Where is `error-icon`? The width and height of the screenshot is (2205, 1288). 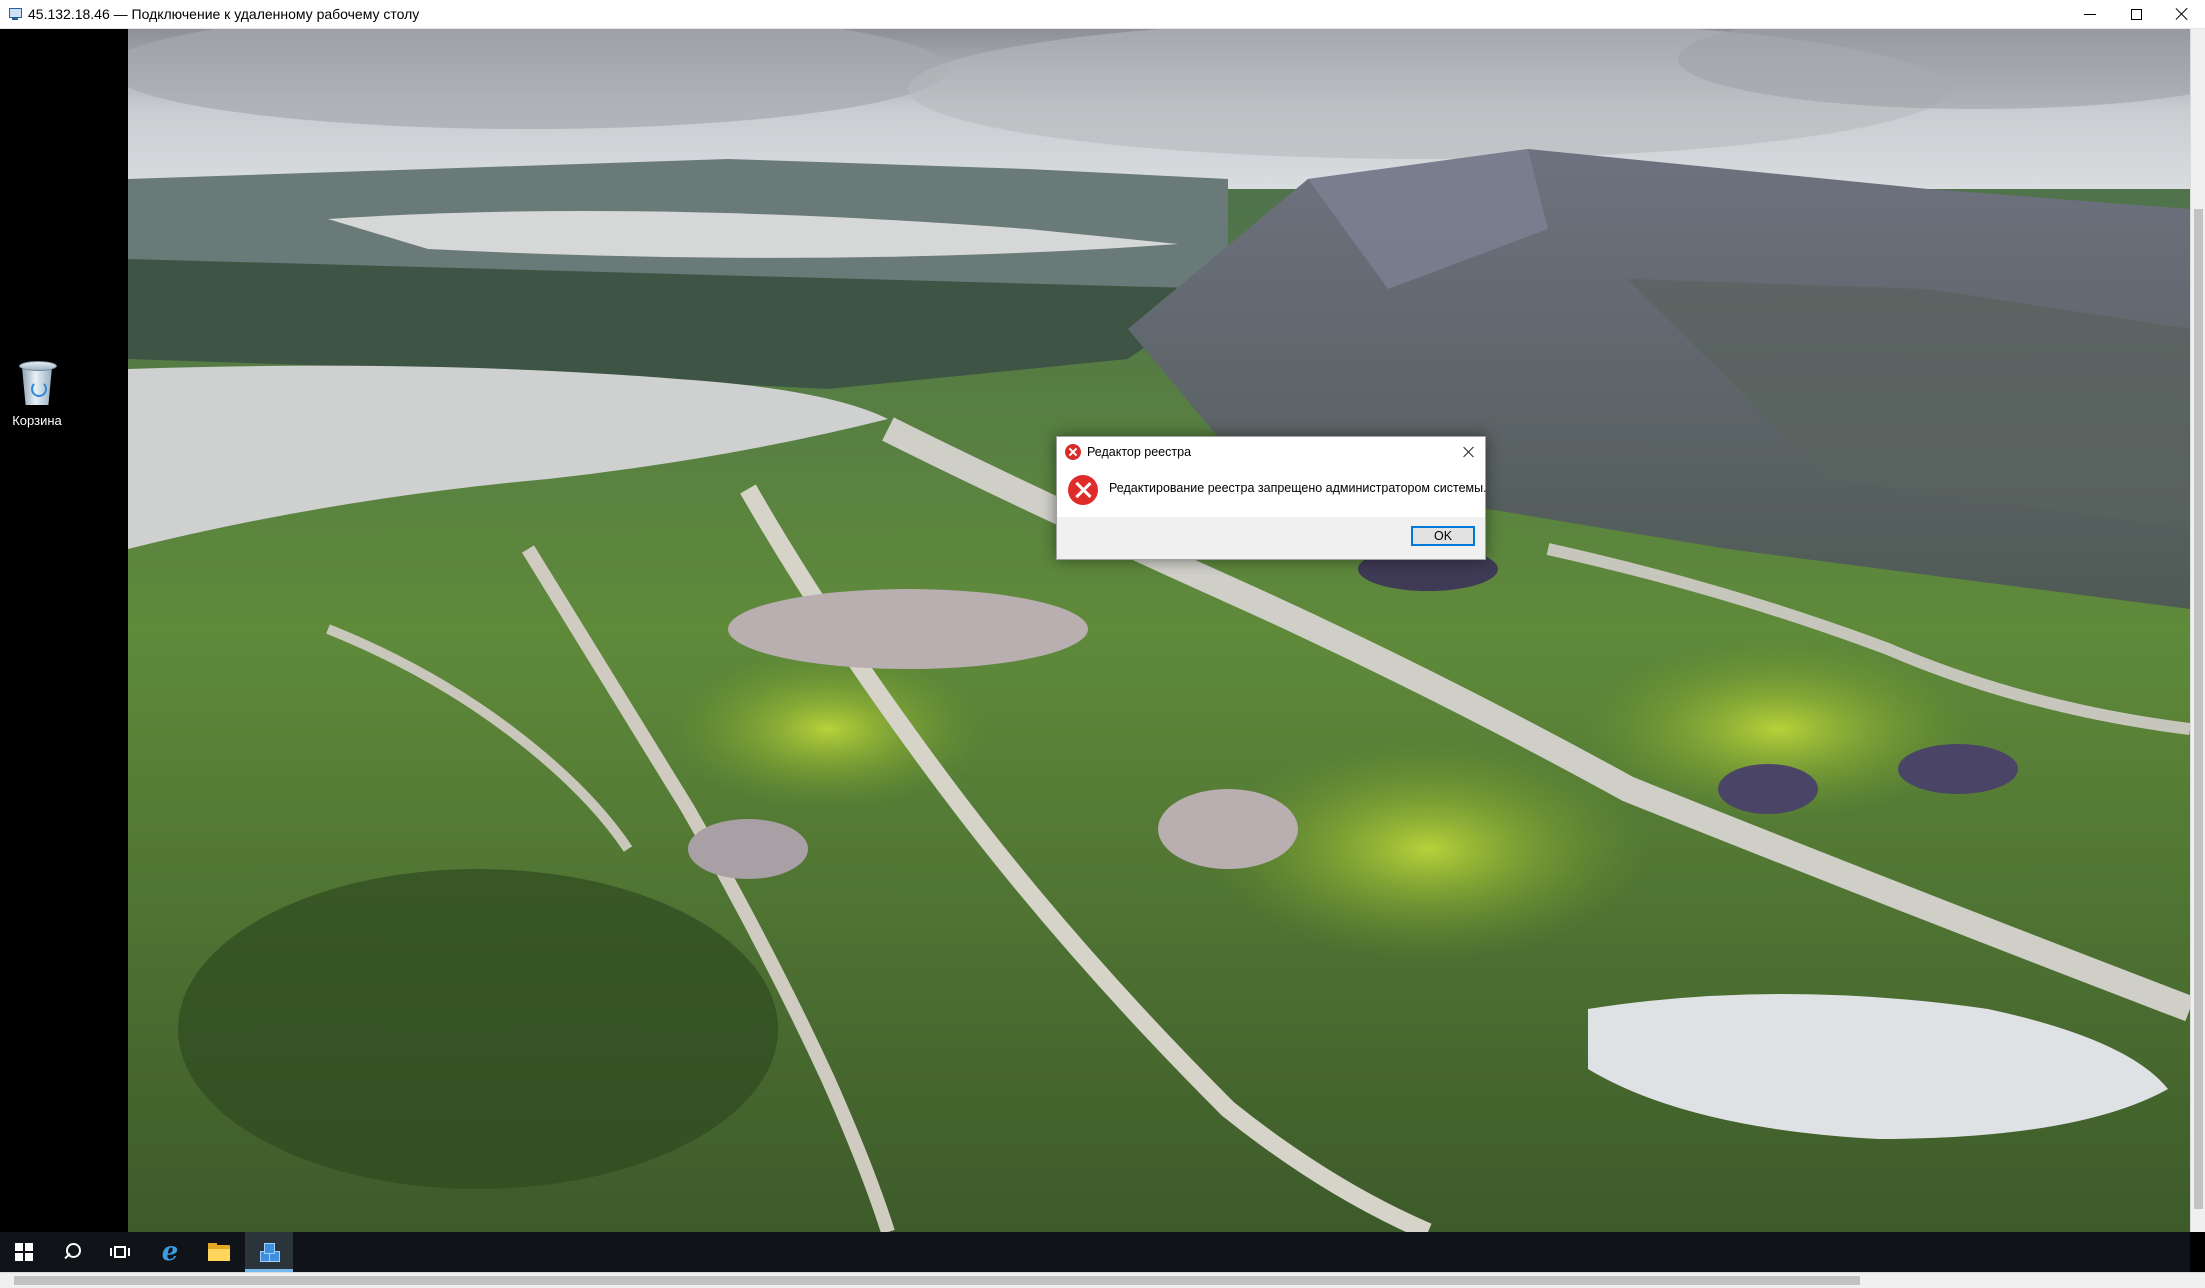 error-icon is located at coordinates (1083, 490).